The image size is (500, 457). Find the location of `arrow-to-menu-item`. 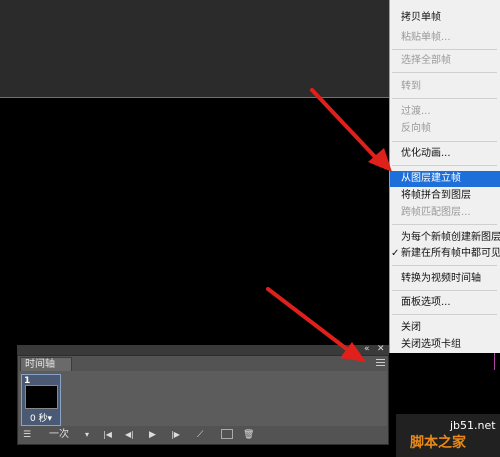

arrow-to-menu-item is located at coordinates (351, 130).